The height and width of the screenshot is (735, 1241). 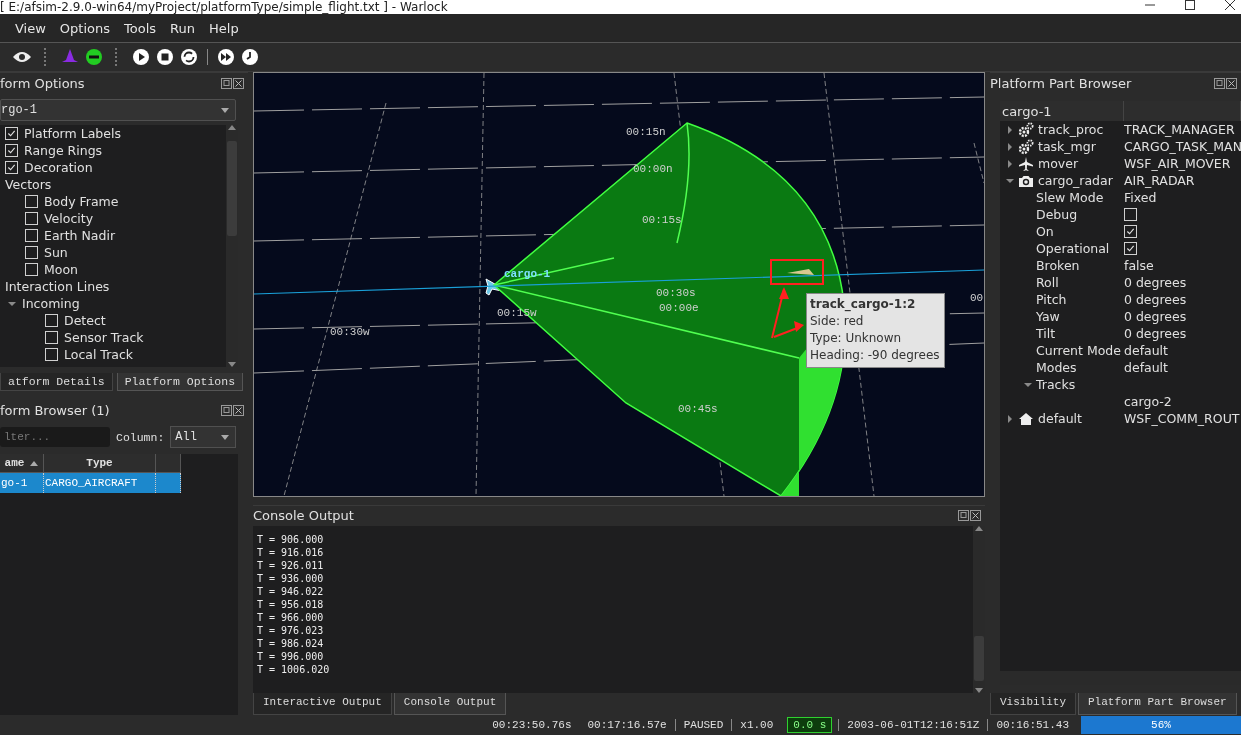 What do you see at coordinates (85, 28) in the screenshot?
I see `menu-item: Options` at bounding box center [85, 28].